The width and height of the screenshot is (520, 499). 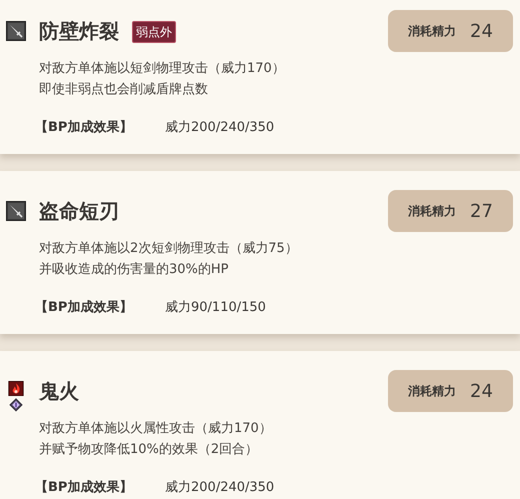 I want to click on description-line: 对敌方单体施以火属性攻击（威力170）, so click(x=156, y=429).